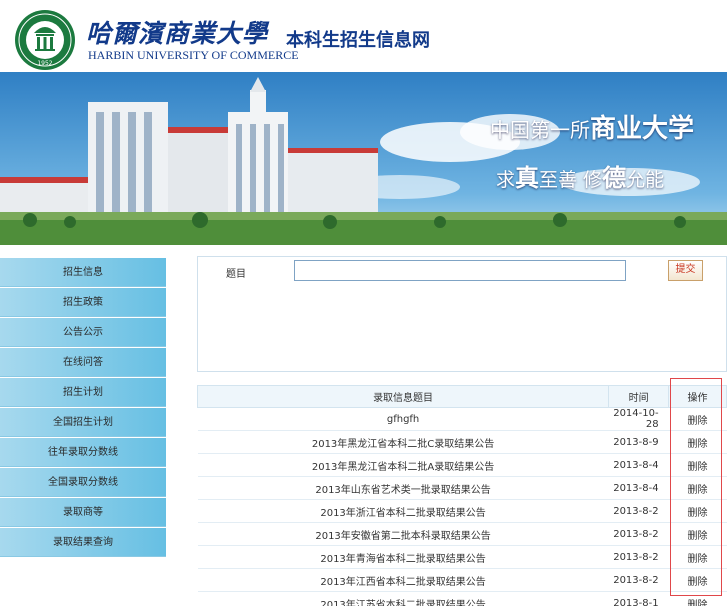 The height and width of the screenshot is (606, 727). I want to click on title-input, so click(460, 270).